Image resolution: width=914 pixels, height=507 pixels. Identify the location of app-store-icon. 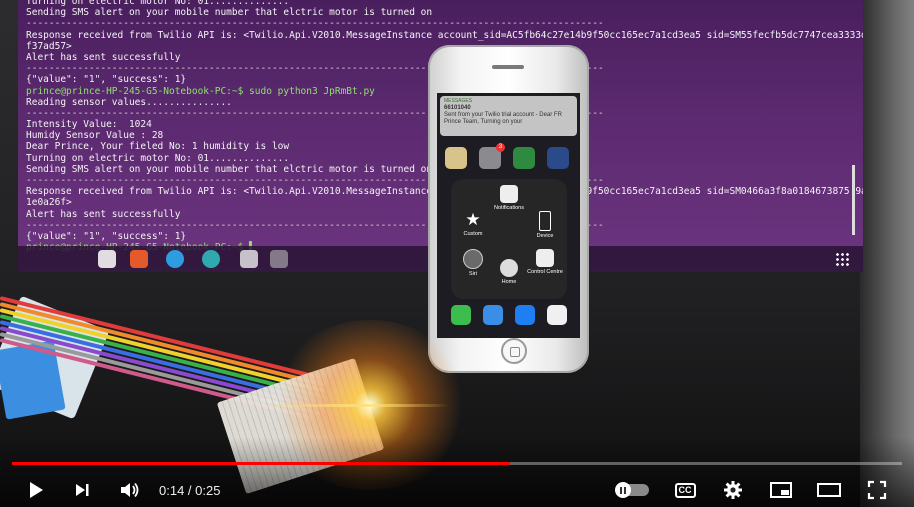
(525, 315).